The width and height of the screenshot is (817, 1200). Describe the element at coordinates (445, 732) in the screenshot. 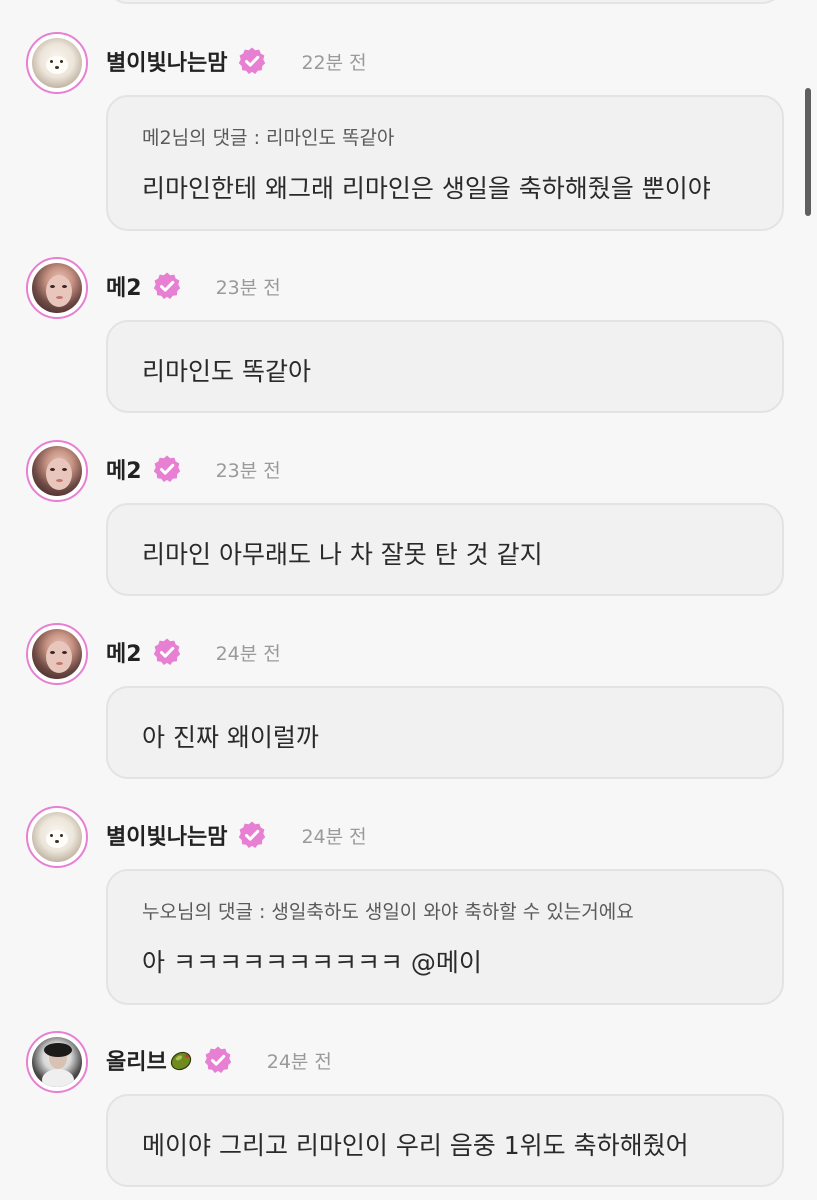

I see `comment-bubble: 아 진짜 왜이럴까` at that location.